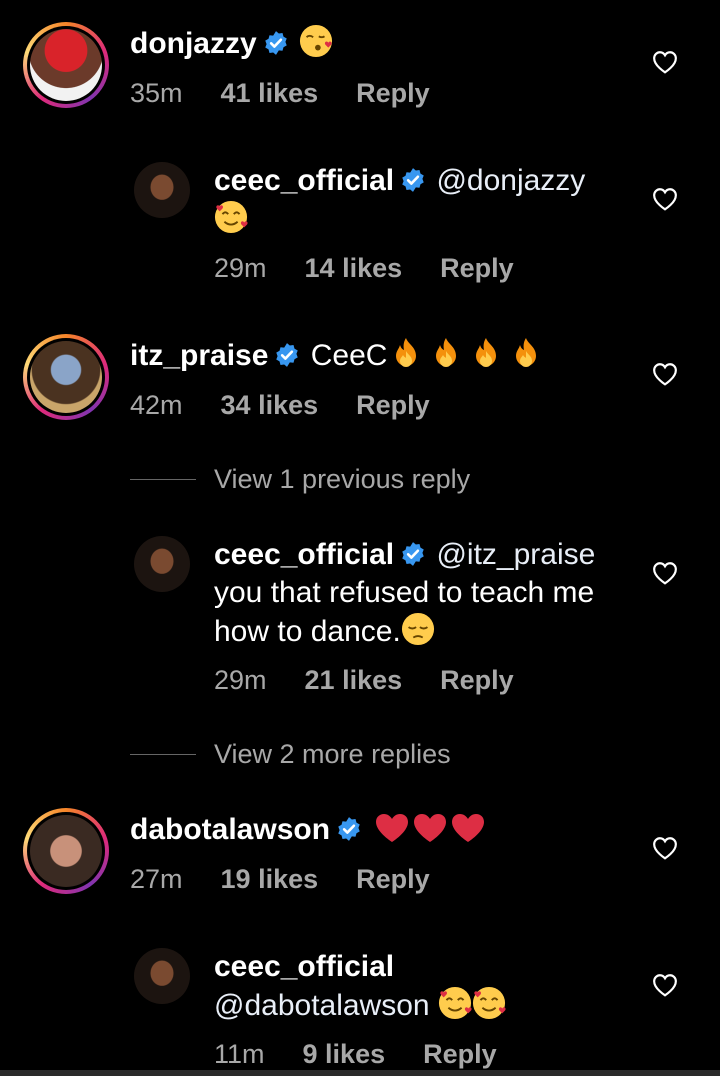 Image resolution: width=720 pixels, height=1076 pixels. I want to click on likes-count: 41 likes, so click(270, 93).